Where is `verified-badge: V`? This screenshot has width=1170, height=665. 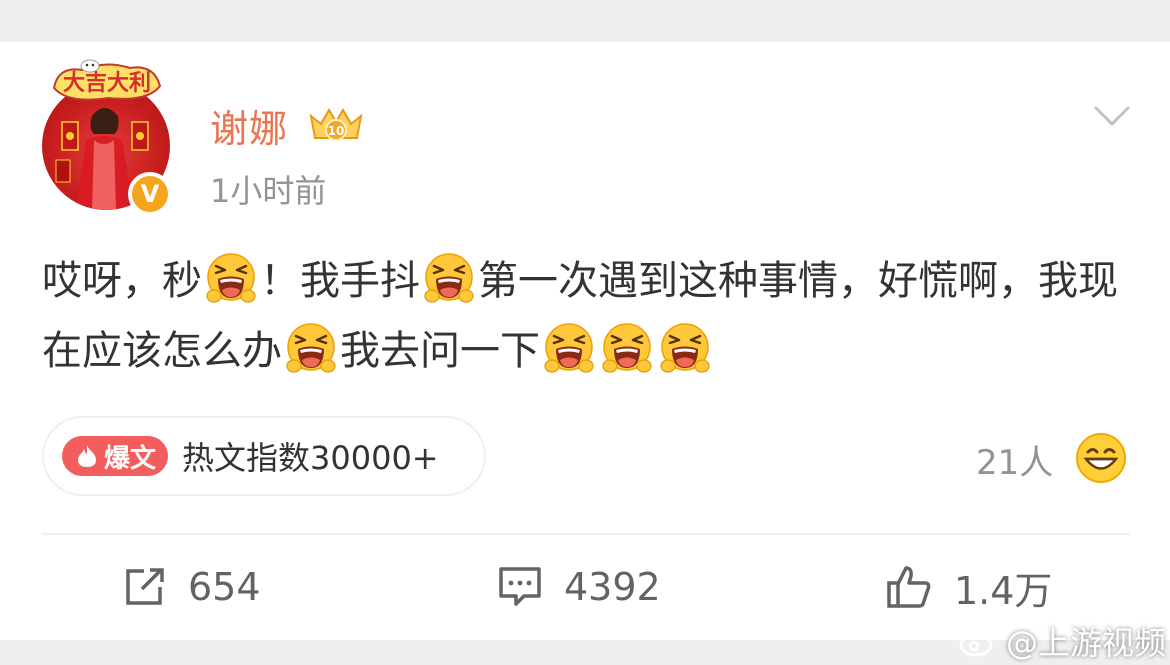
verified-badge: V is located at coordinates (150, 194).